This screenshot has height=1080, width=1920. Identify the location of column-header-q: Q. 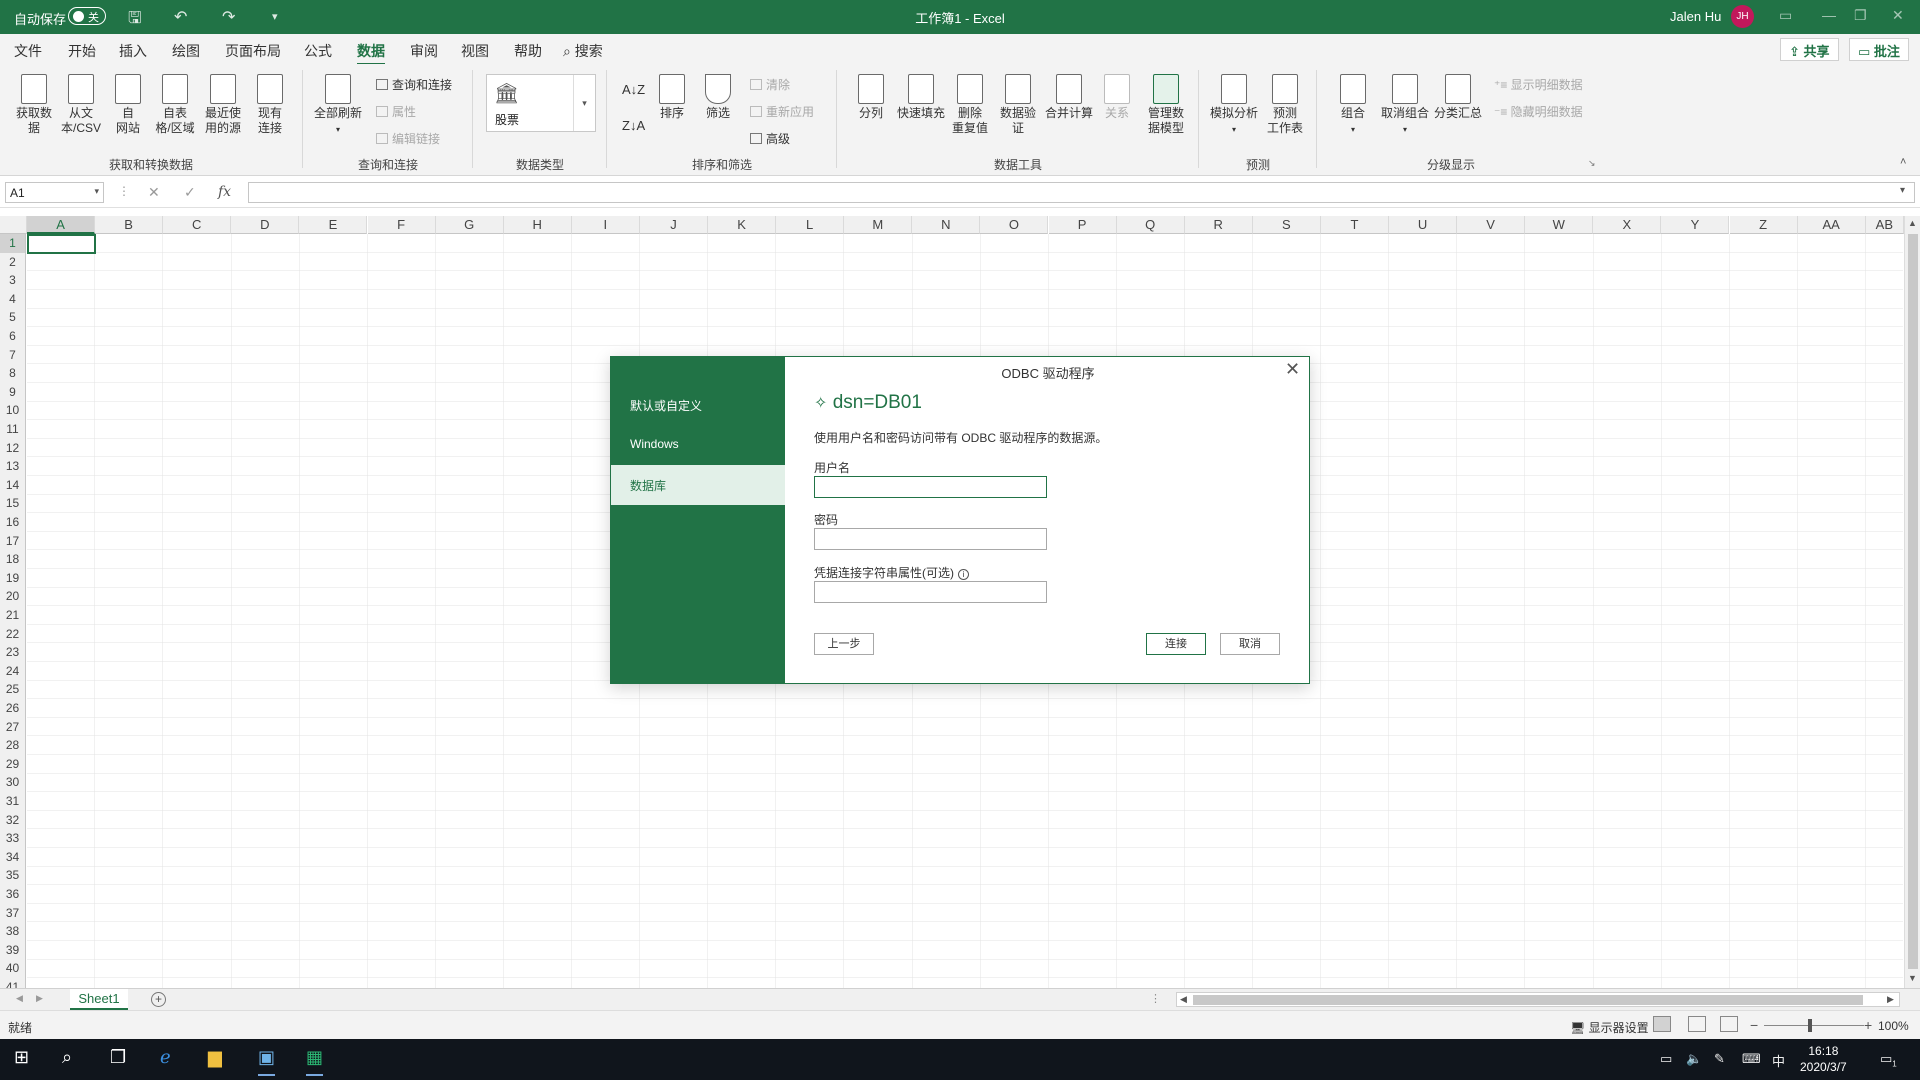
(1150, 225).